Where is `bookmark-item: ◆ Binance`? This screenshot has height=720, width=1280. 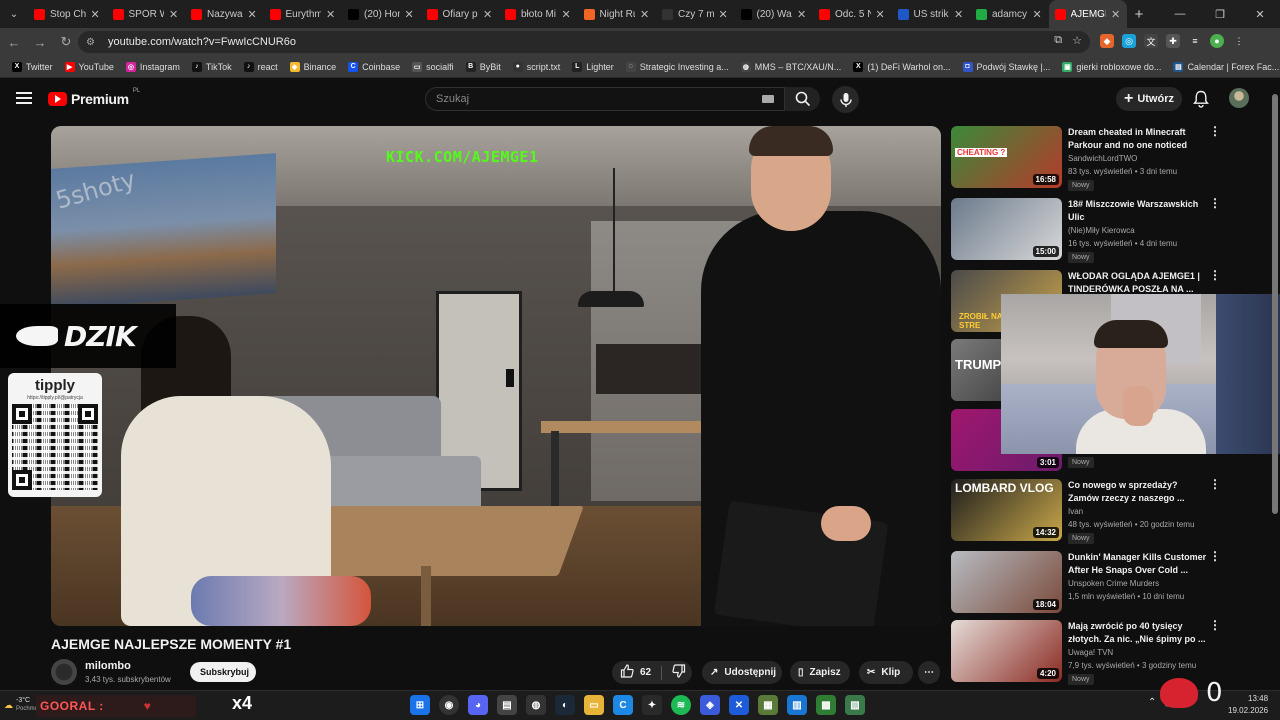 bookmark-item: ◆ Binance is located at coordinates (313, 66).